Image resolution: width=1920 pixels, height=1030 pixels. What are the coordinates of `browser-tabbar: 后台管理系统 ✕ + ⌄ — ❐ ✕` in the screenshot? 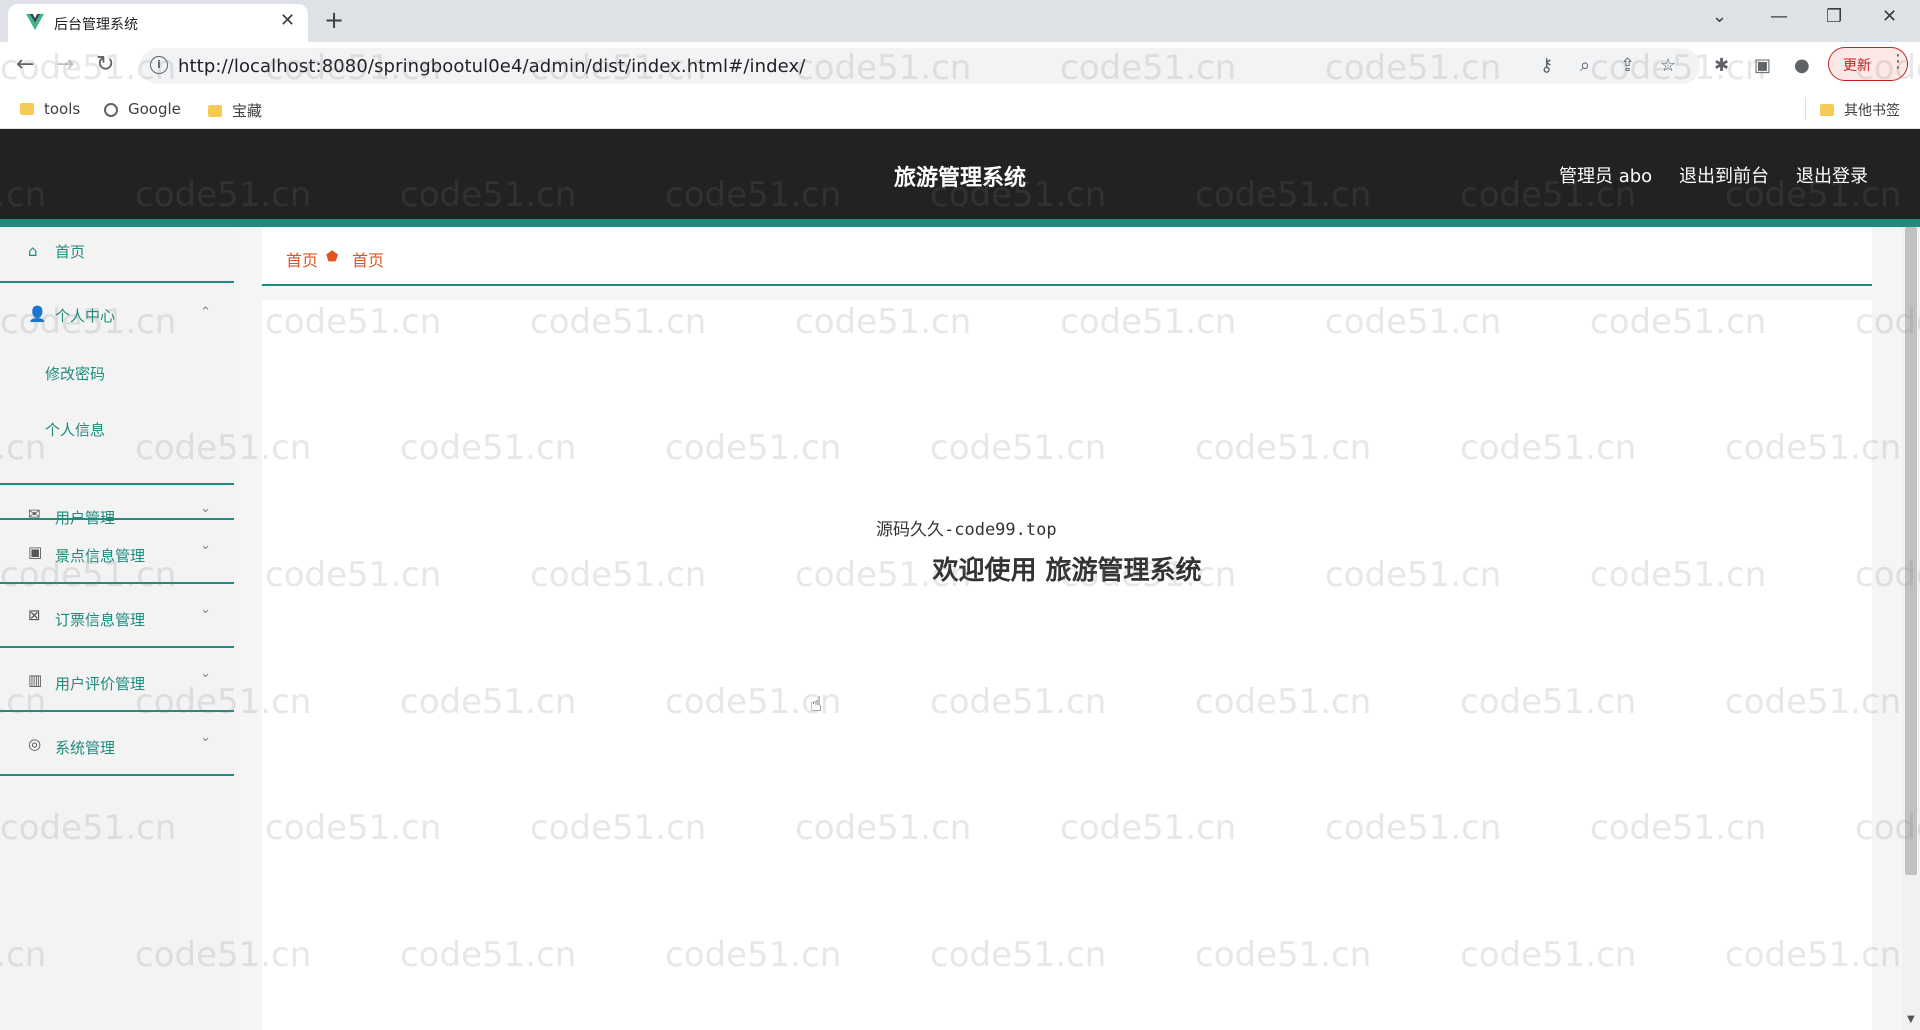 It's located at (960, 21).